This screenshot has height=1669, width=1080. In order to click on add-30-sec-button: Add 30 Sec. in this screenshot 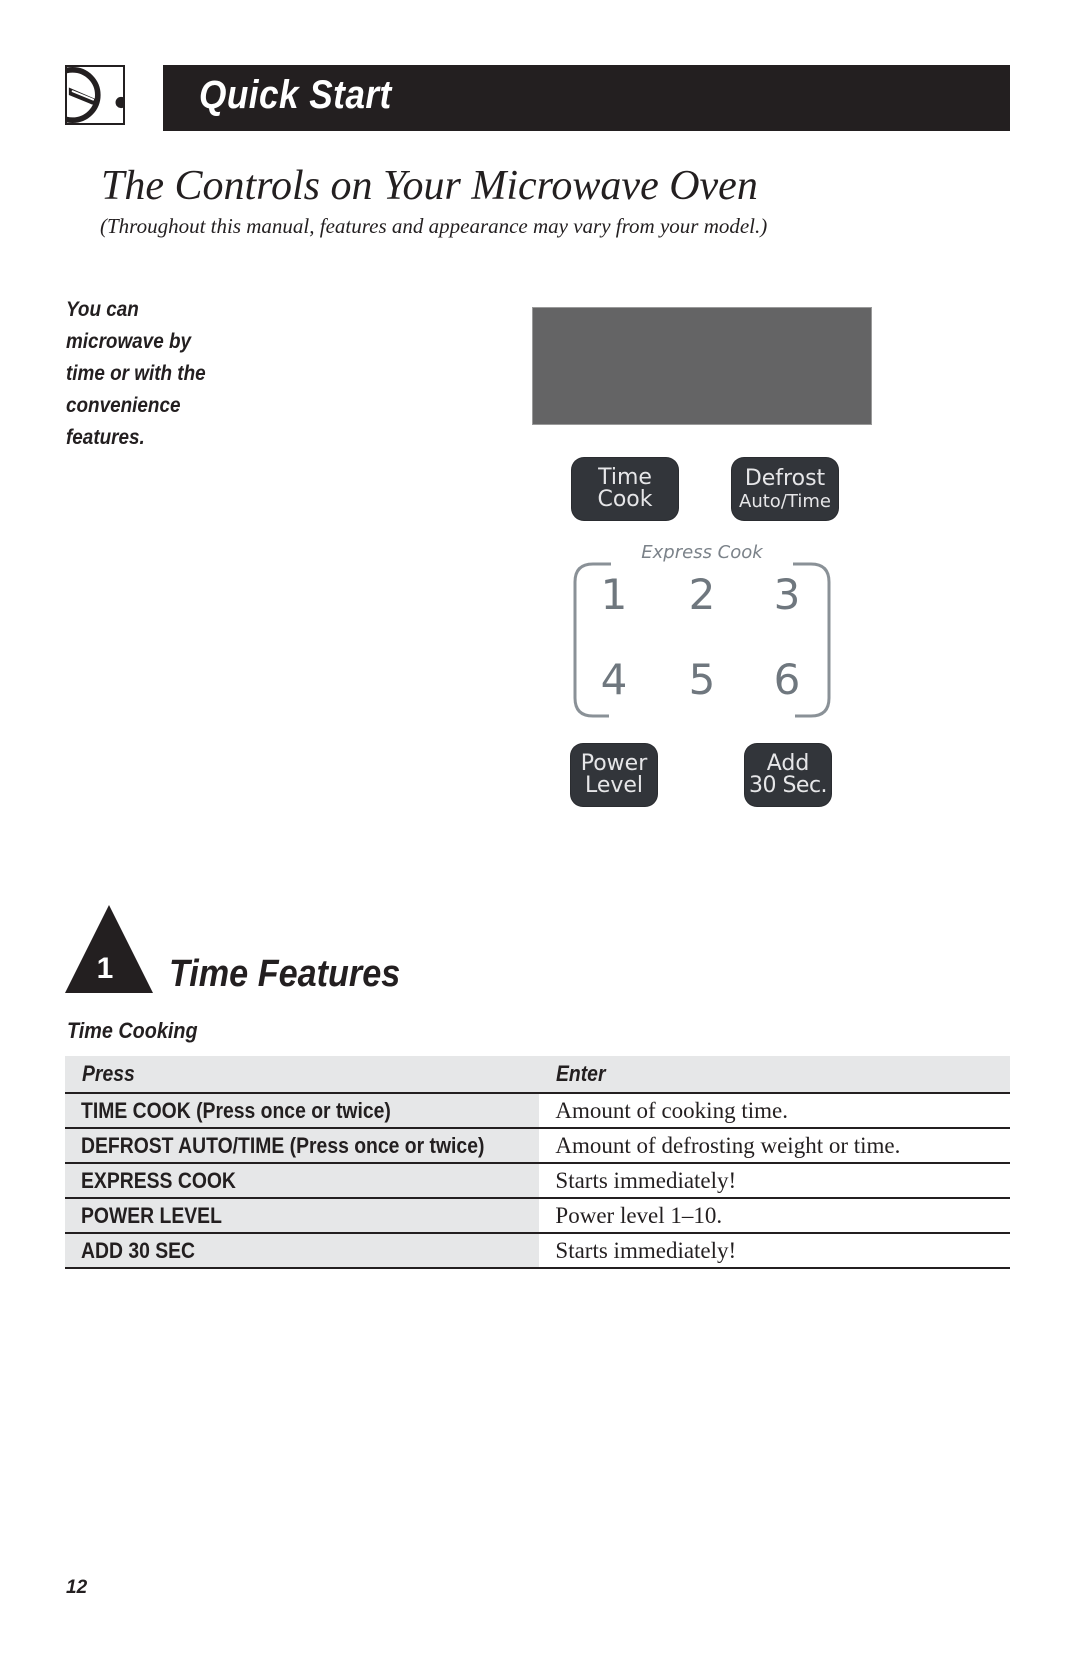, I will do `click(788, 775)`.